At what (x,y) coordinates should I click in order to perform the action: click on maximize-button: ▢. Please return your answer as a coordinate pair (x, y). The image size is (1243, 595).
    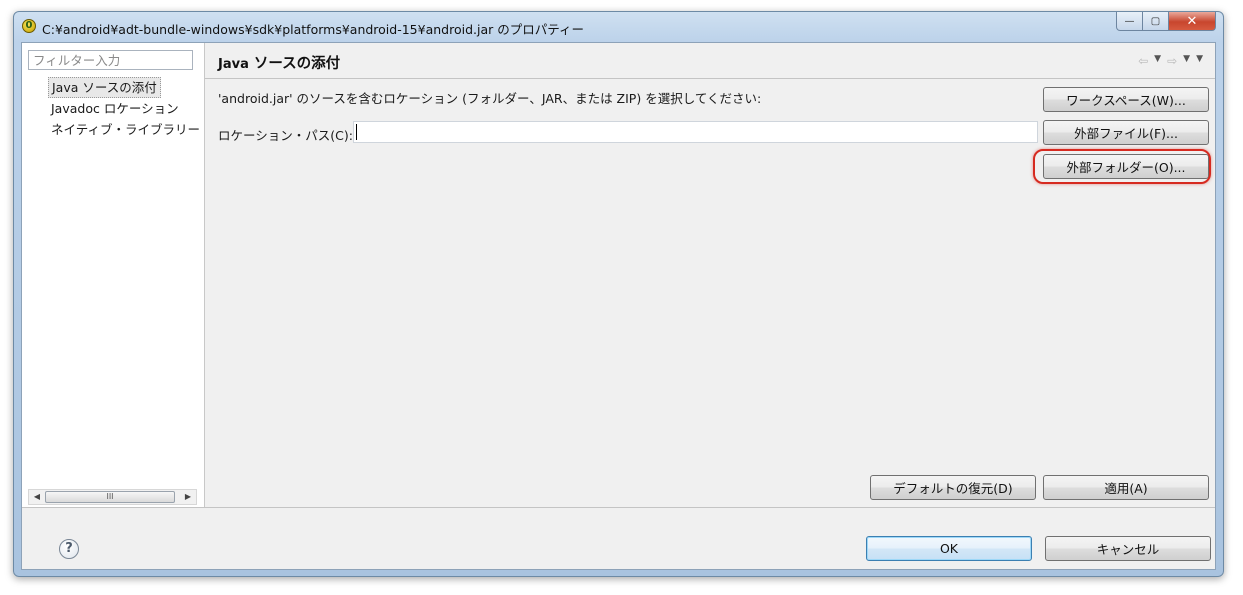
    Looking at the image, I should click on (1156, 21).